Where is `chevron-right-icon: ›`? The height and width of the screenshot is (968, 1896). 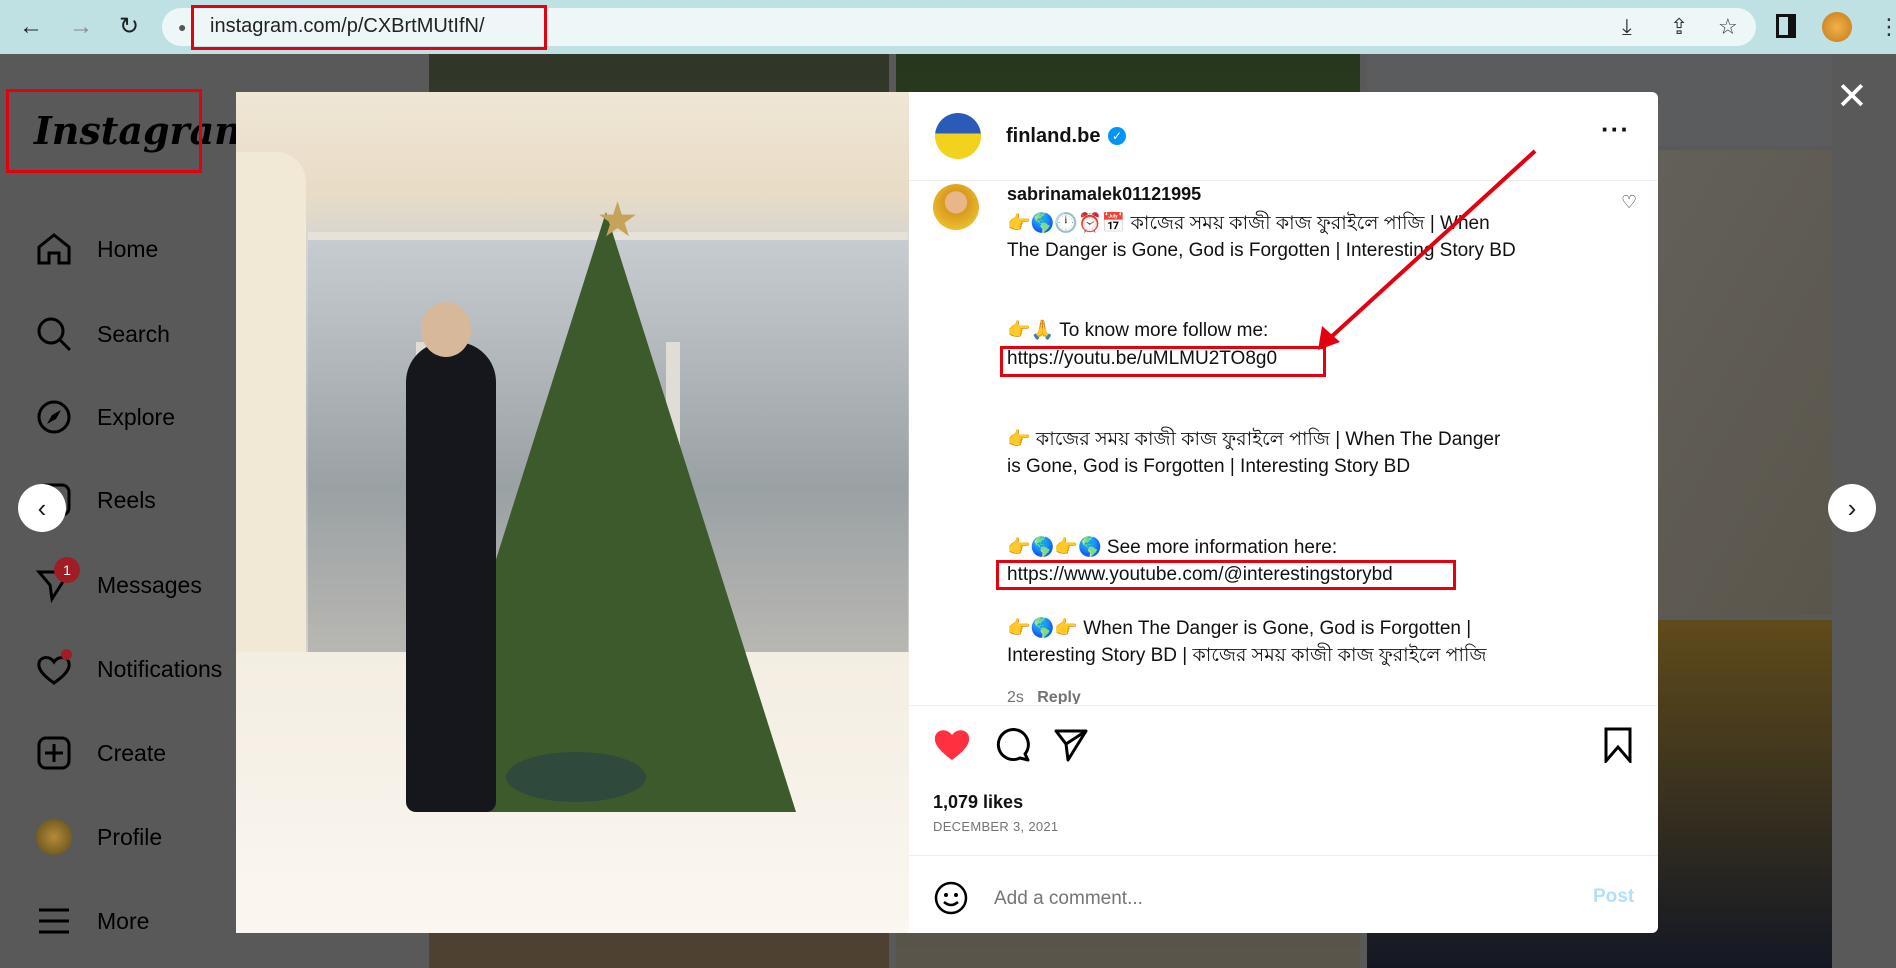 chevron-right-icon: › is located at coordinates (1852, 507).